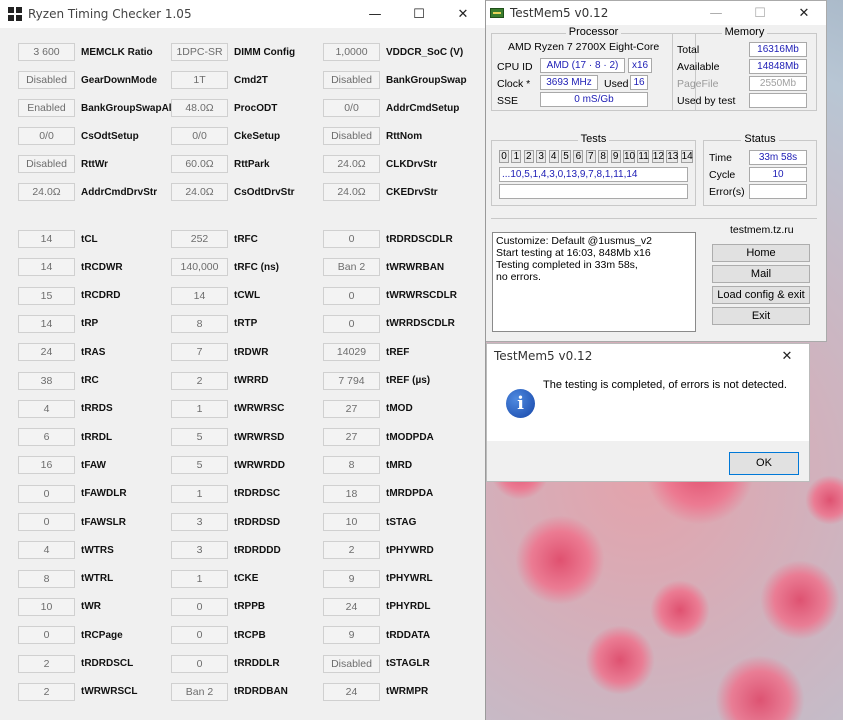 The image size is (843, 720). I want to click on timing-value-field: 5, so click(199, 465).